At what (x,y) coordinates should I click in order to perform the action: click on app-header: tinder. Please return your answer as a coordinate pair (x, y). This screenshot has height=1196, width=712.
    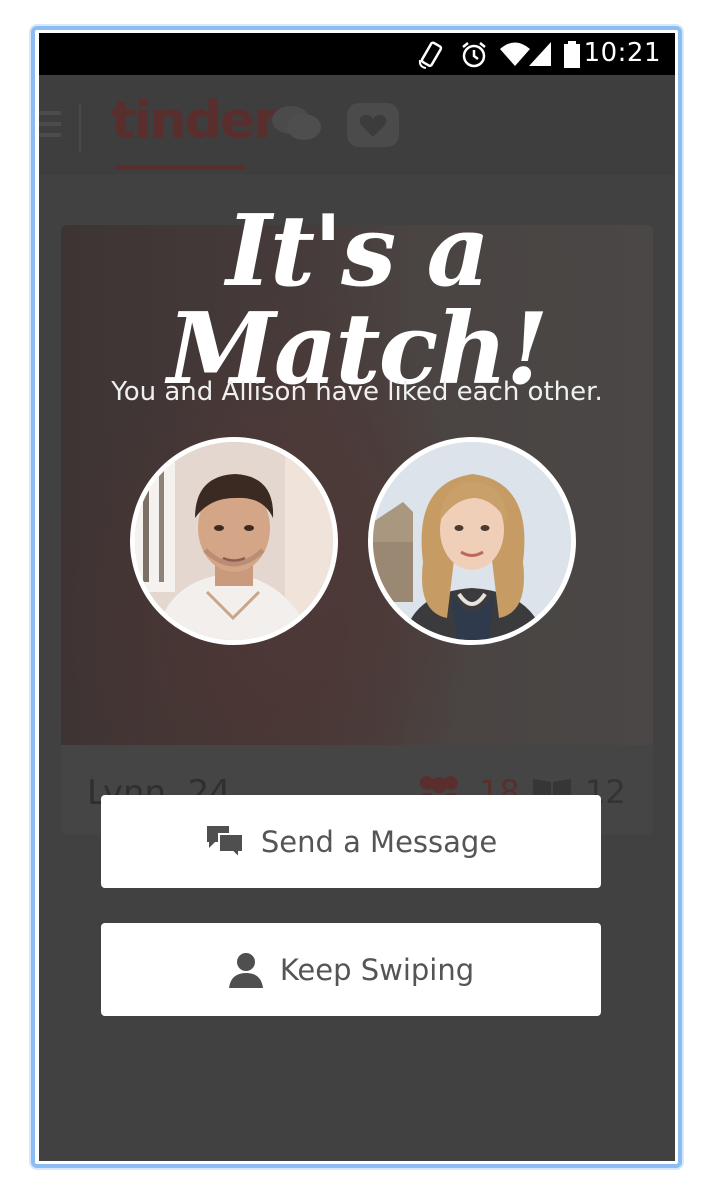
    Looking at the image, I should click on (357, 125).